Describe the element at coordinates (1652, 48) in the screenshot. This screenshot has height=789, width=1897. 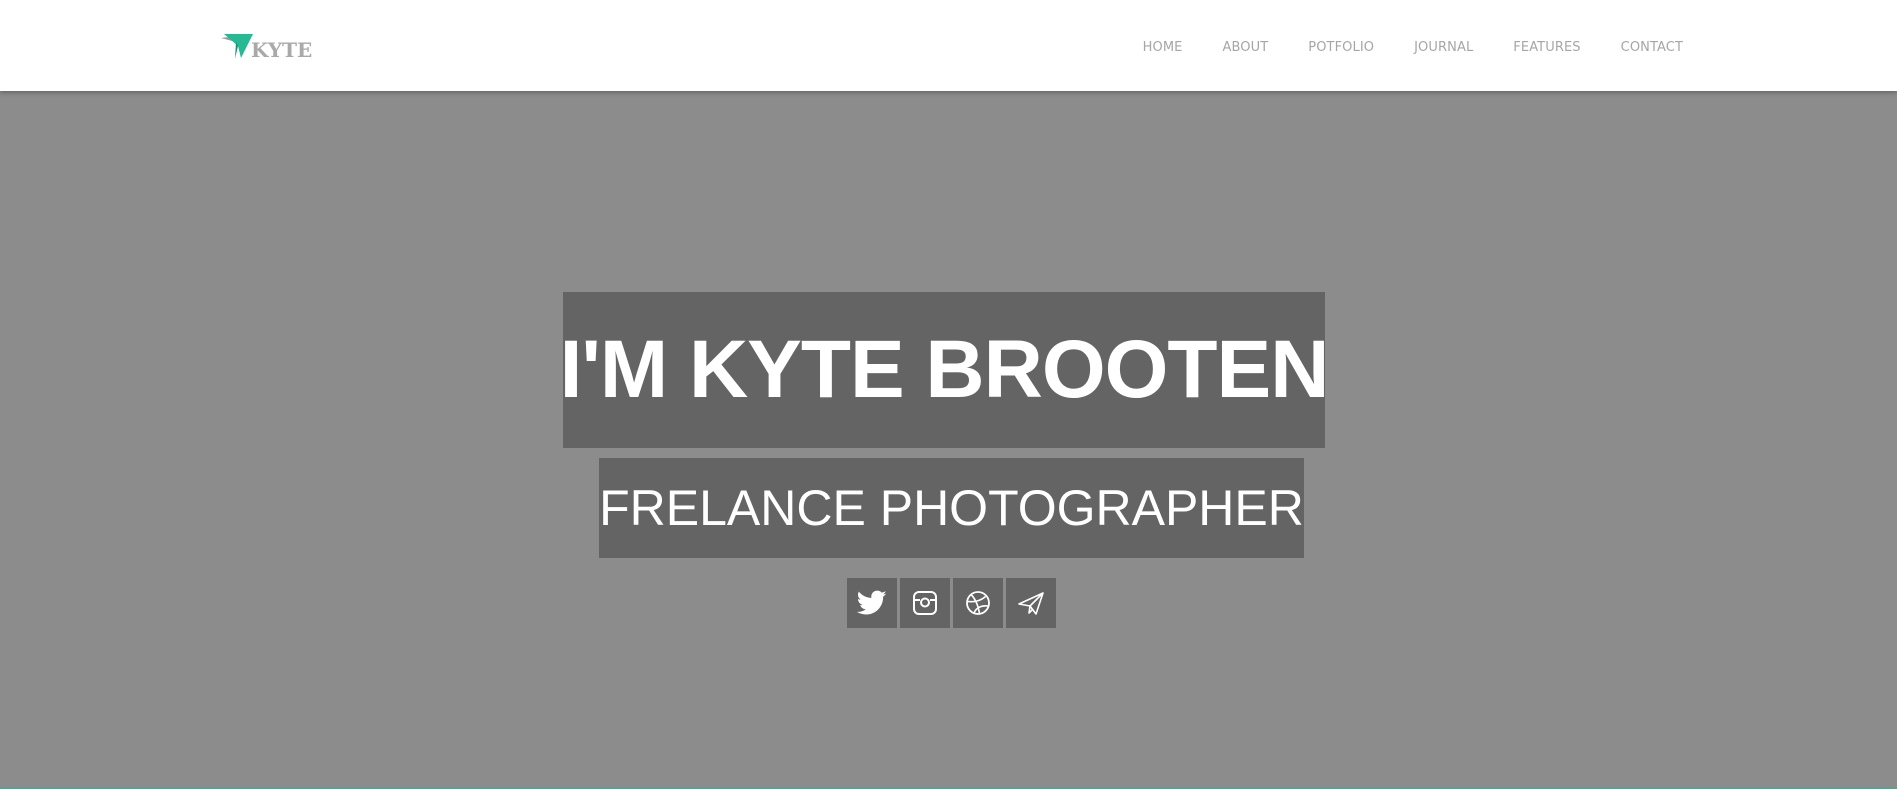
I see `nav-contact: CONTACT` at that location.